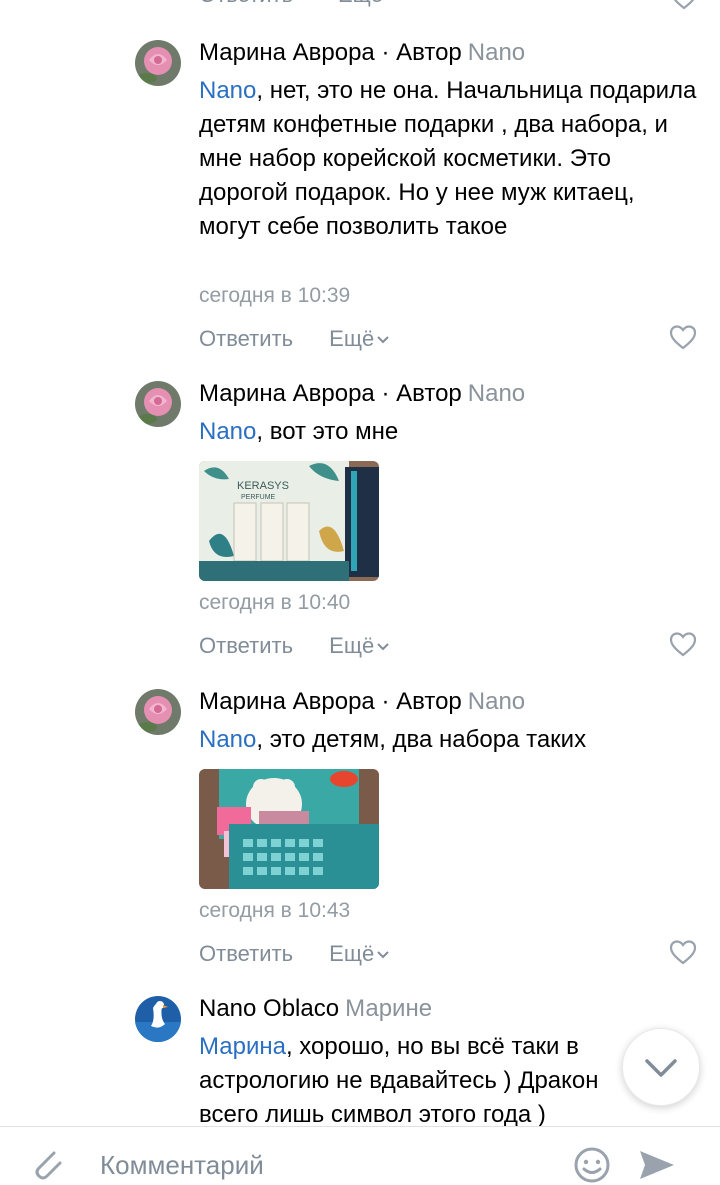 Image resolution: width=720 pixels, height=1185 pixels. Describe the element at coordinates (320, 1165) in the screenshot. I see `comment-input` at that location.